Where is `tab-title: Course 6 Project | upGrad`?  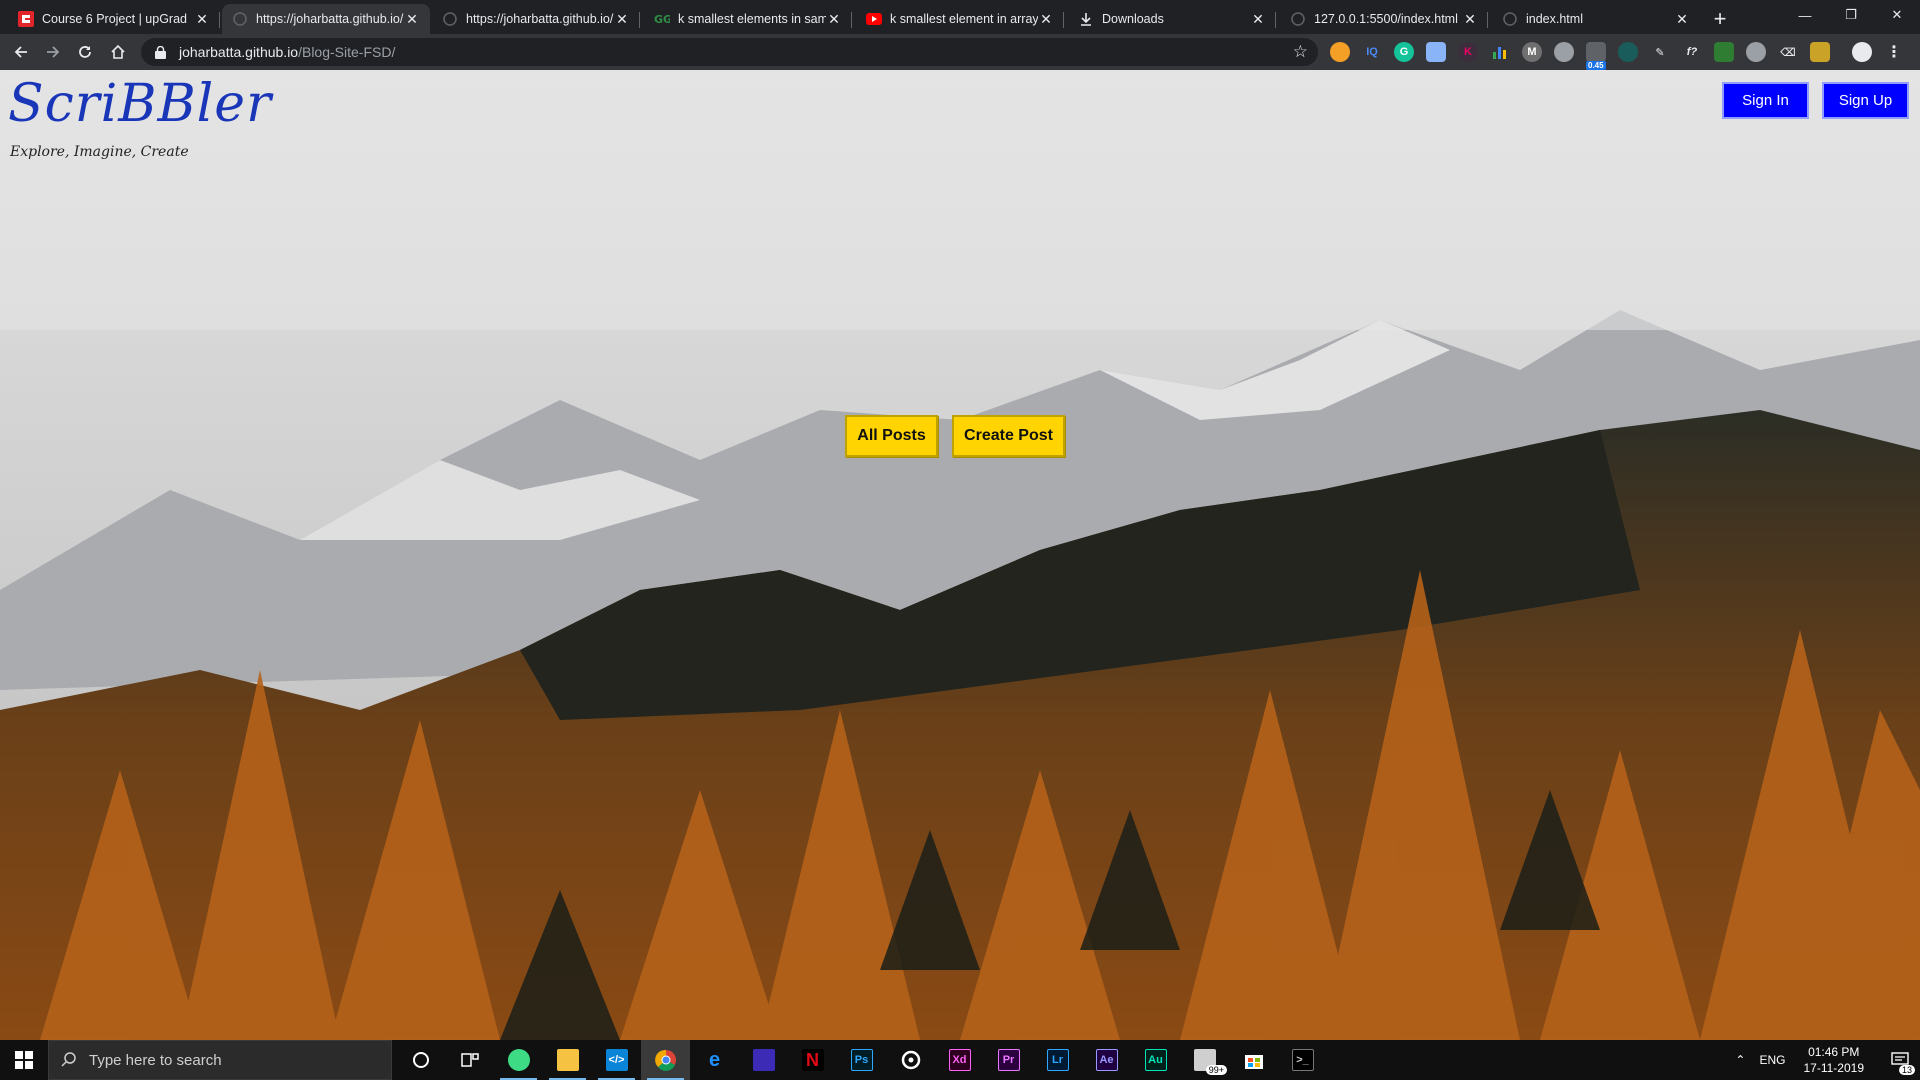
tab-title: Course 6 Project | upGrad is located at coordinates (114, 19).